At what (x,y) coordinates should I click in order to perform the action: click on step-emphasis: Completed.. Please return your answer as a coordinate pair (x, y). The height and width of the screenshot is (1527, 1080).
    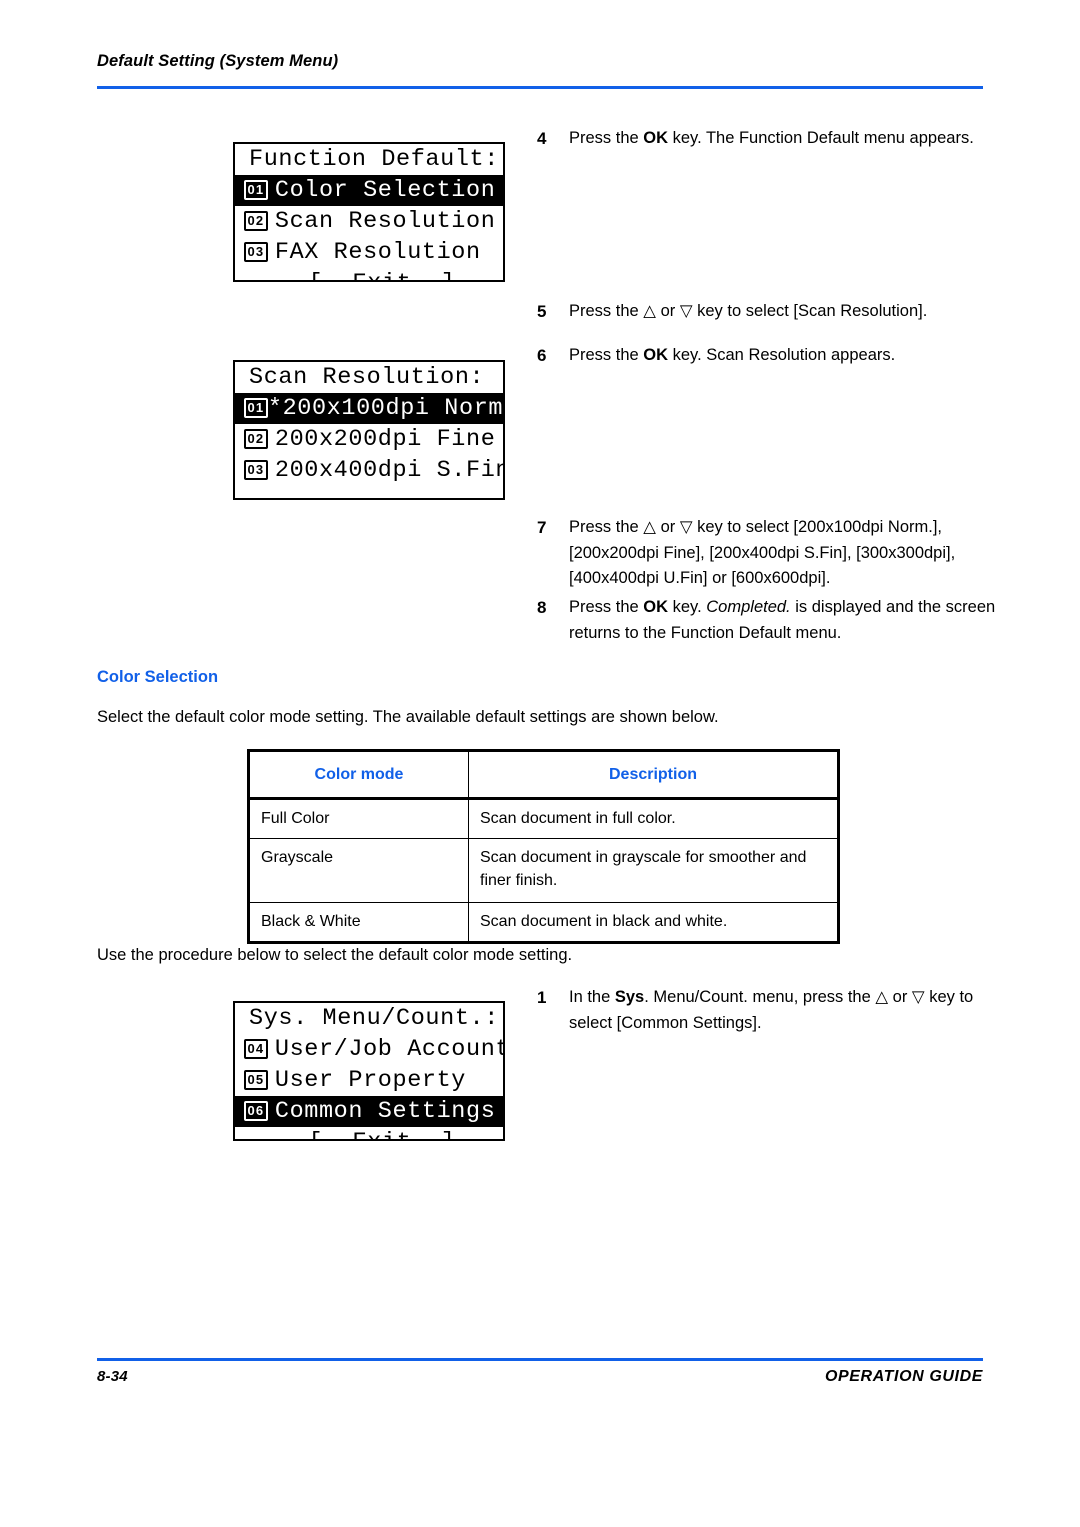
    Looking at the image, I should click on (748, 607).